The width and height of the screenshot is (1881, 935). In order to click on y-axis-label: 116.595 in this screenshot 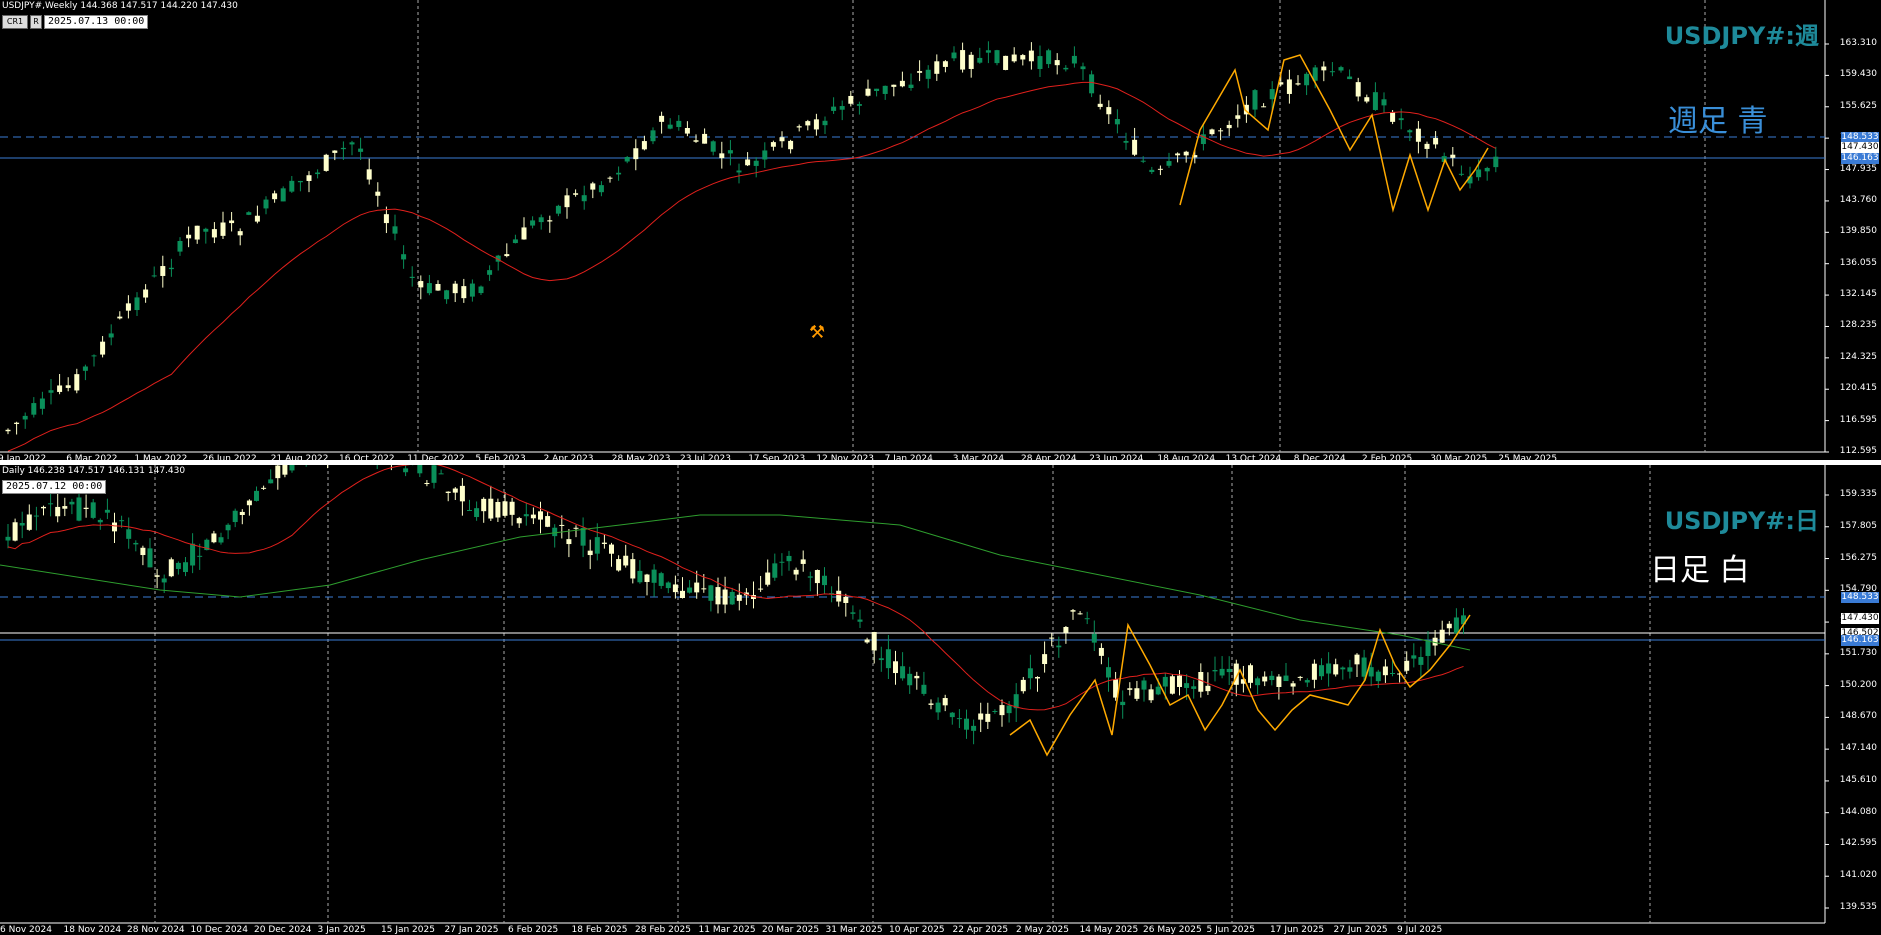, I will do `click(1858, 419)`.